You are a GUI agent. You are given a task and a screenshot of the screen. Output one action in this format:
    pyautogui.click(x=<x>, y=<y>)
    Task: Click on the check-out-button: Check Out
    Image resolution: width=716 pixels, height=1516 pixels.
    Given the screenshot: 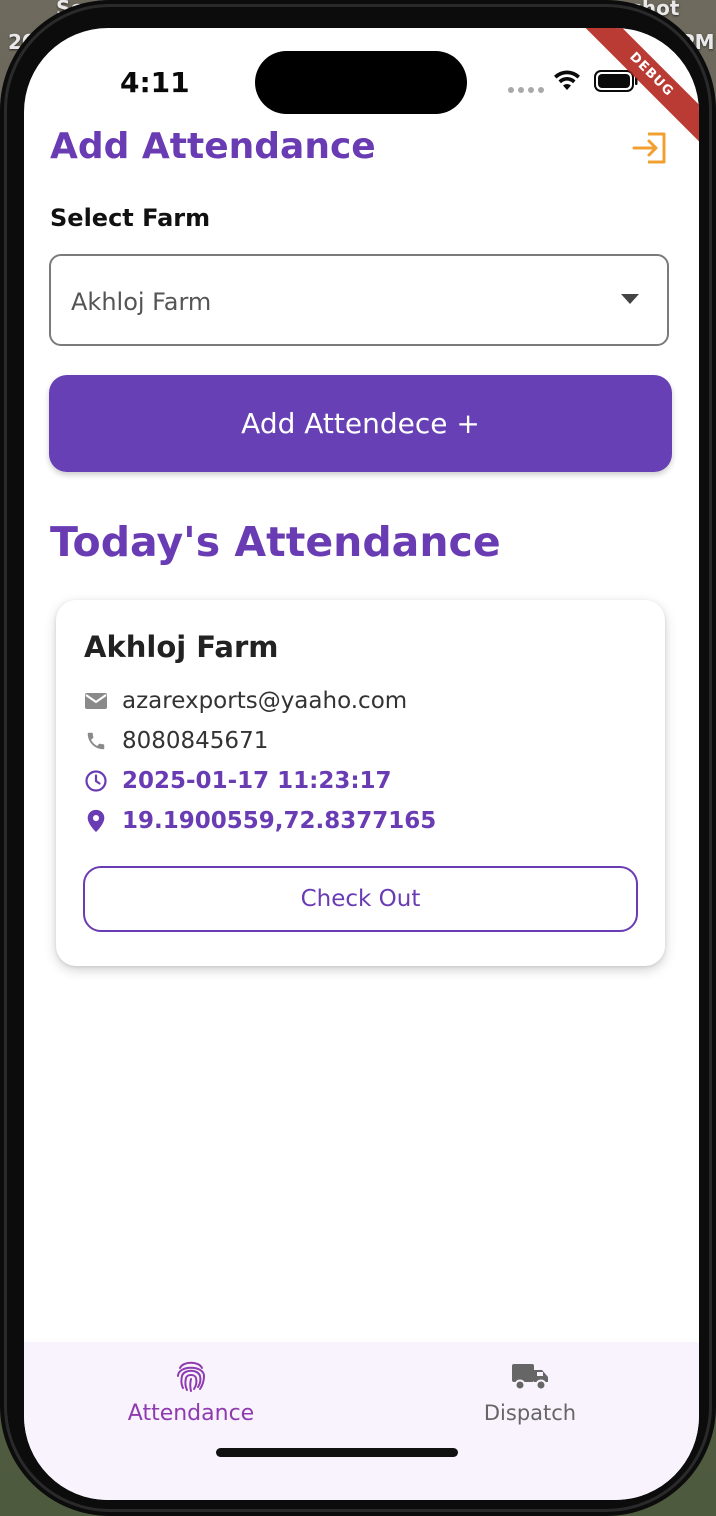 What is the action you would take?
    pyautogui.click(x=360, y=899)
    